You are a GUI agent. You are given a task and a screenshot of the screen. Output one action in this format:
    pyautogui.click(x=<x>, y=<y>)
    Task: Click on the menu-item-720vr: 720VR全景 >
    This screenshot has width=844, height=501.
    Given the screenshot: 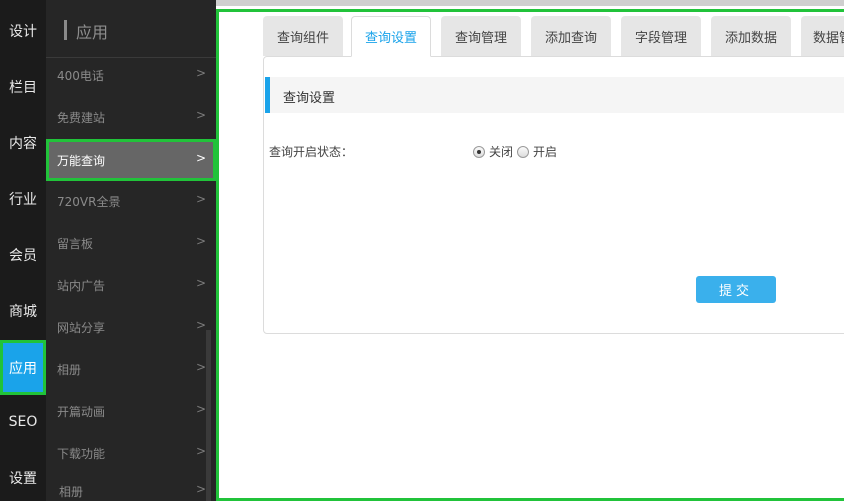 What is the action you would take?
    pyautogui.click(x=131, y=201)
    